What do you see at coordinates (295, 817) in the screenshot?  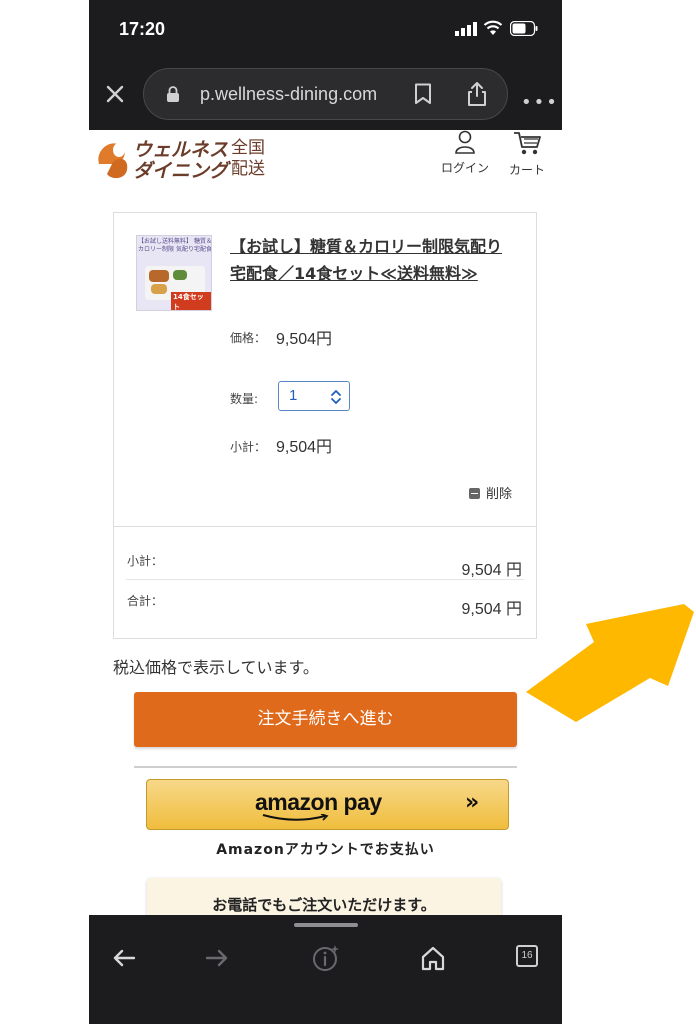 I see `amazon-smile-icon` at bounding box center [295, 817].